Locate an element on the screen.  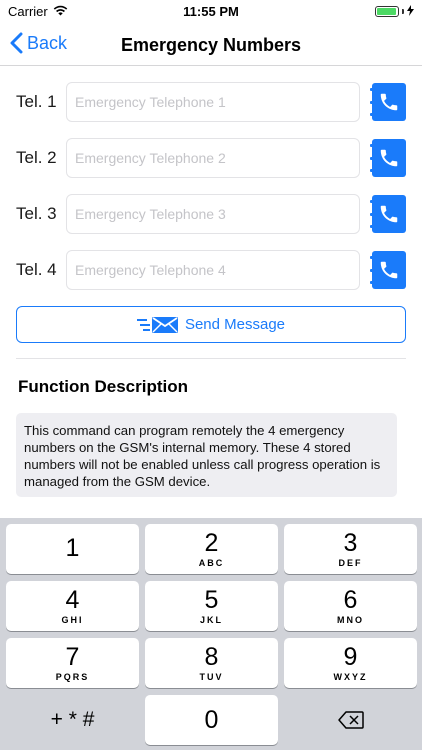
key-9: 9 WXYZ is located at coordinates (350, 663).